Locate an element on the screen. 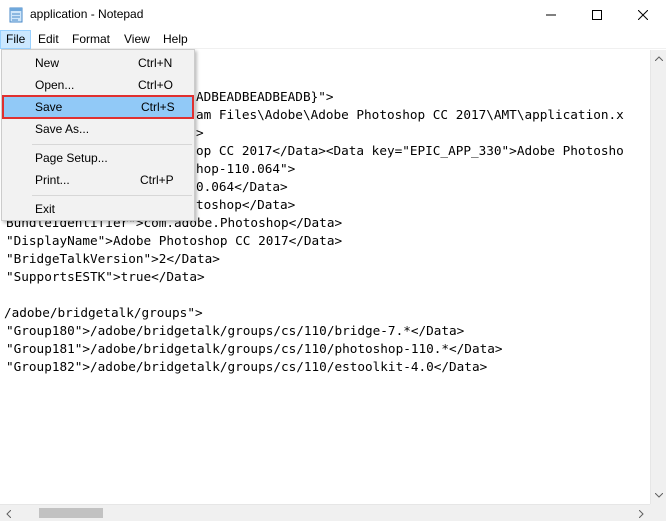 The height and width of the screenshot is (521, 666). menu-item-print: Print... Ctrl+P is located at coordinates (98, 180).